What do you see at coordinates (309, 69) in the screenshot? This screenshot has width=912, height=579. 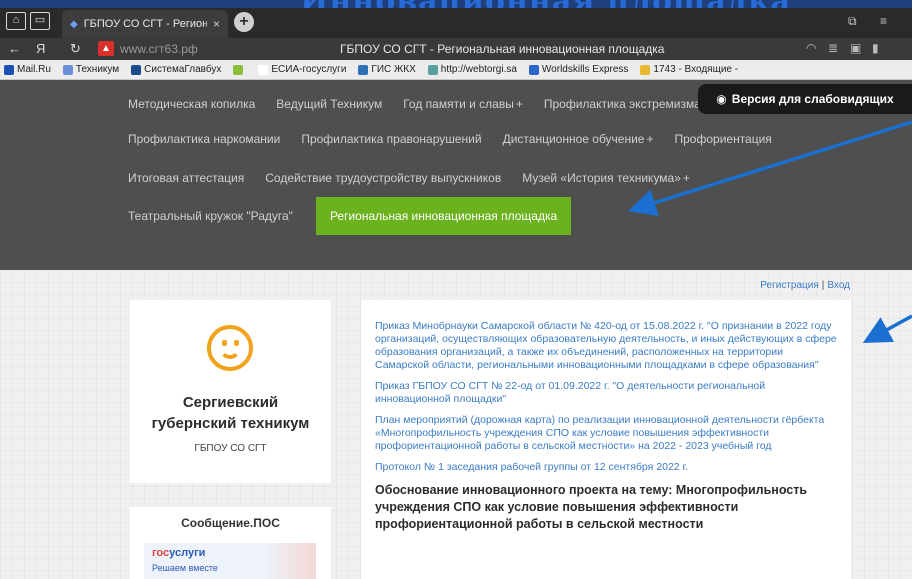 I see `bookmark-label: ЕСИА-госуслуги` at bounding box center [309, 69].